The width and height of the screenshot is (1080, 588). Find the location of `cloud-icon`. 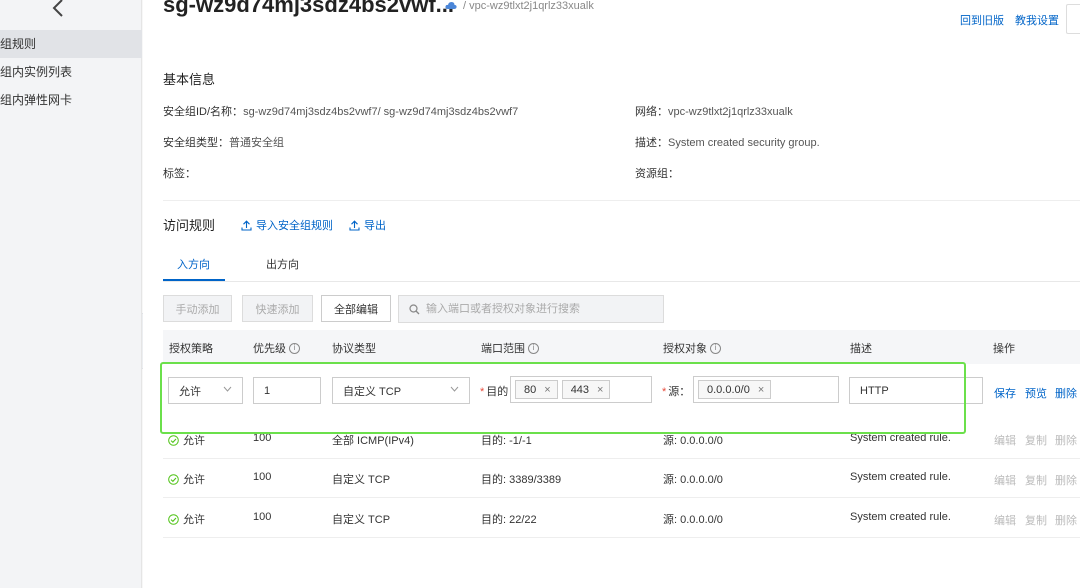

cloud-icon is located at coordinates (451, 5).